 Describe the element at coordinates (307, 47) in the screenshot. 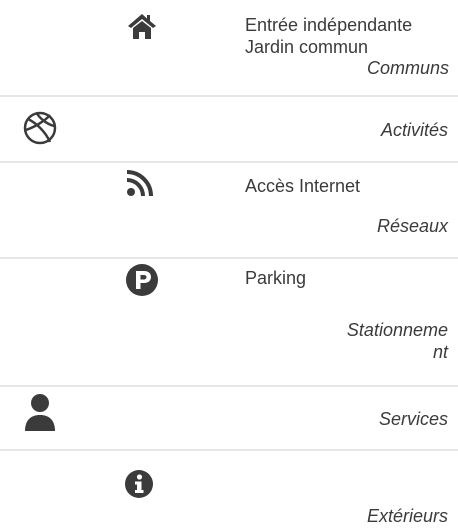

I see `amenity-value: Jardin commun` at that location.